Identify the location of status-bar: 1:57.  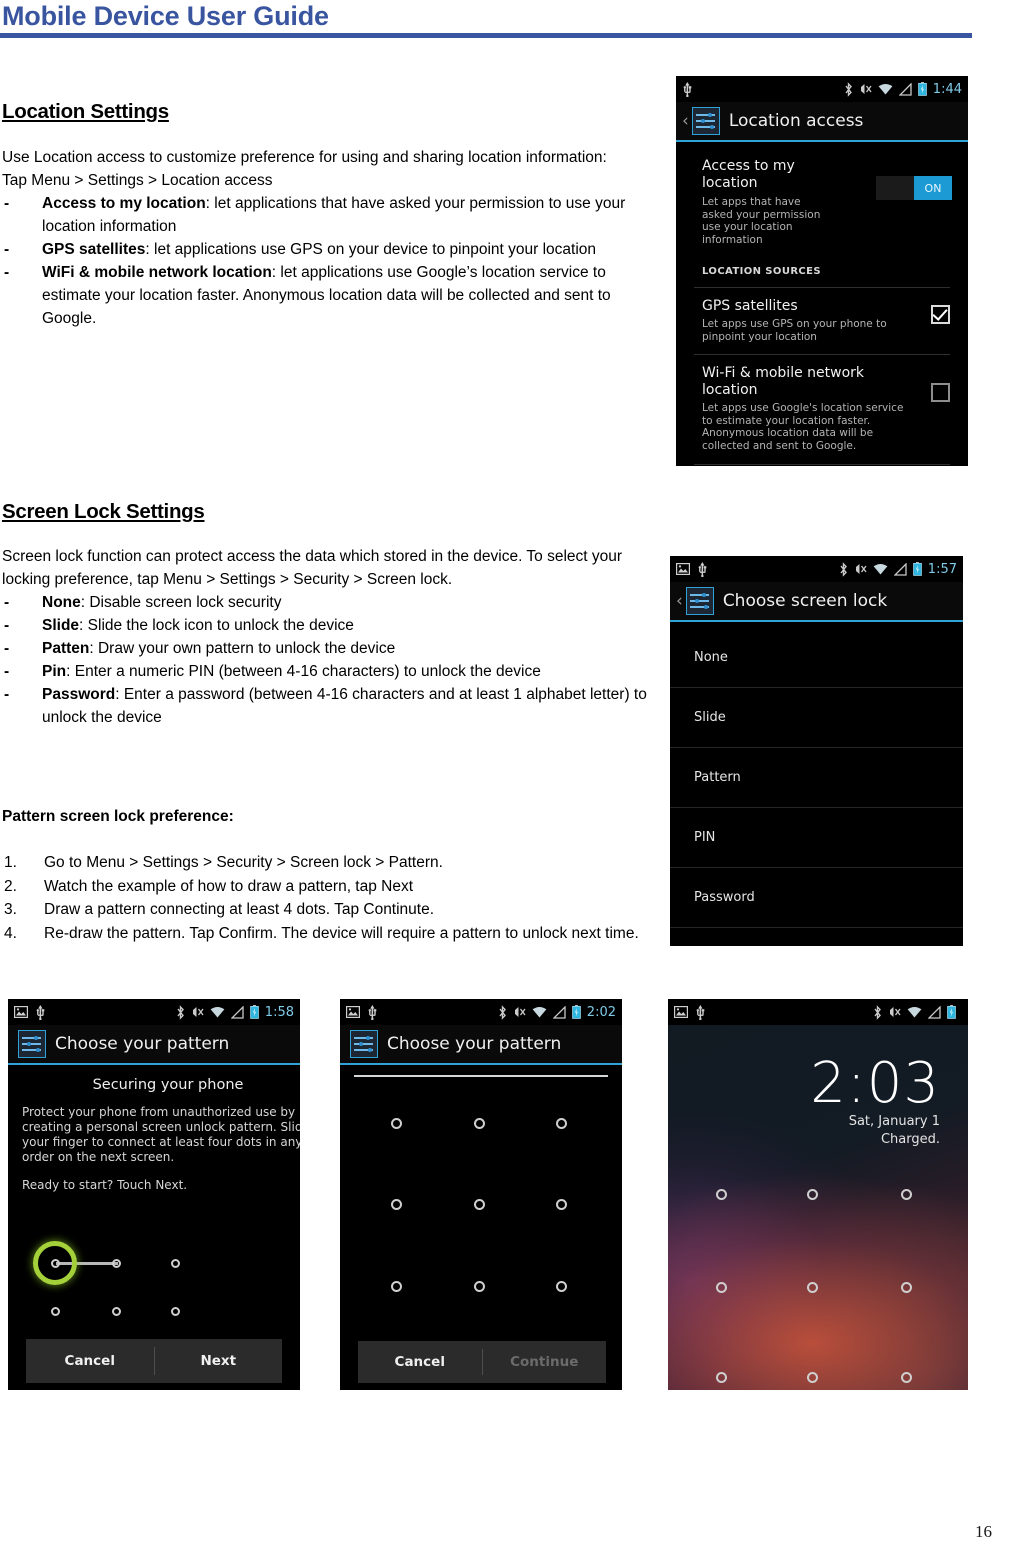
(816, 569).